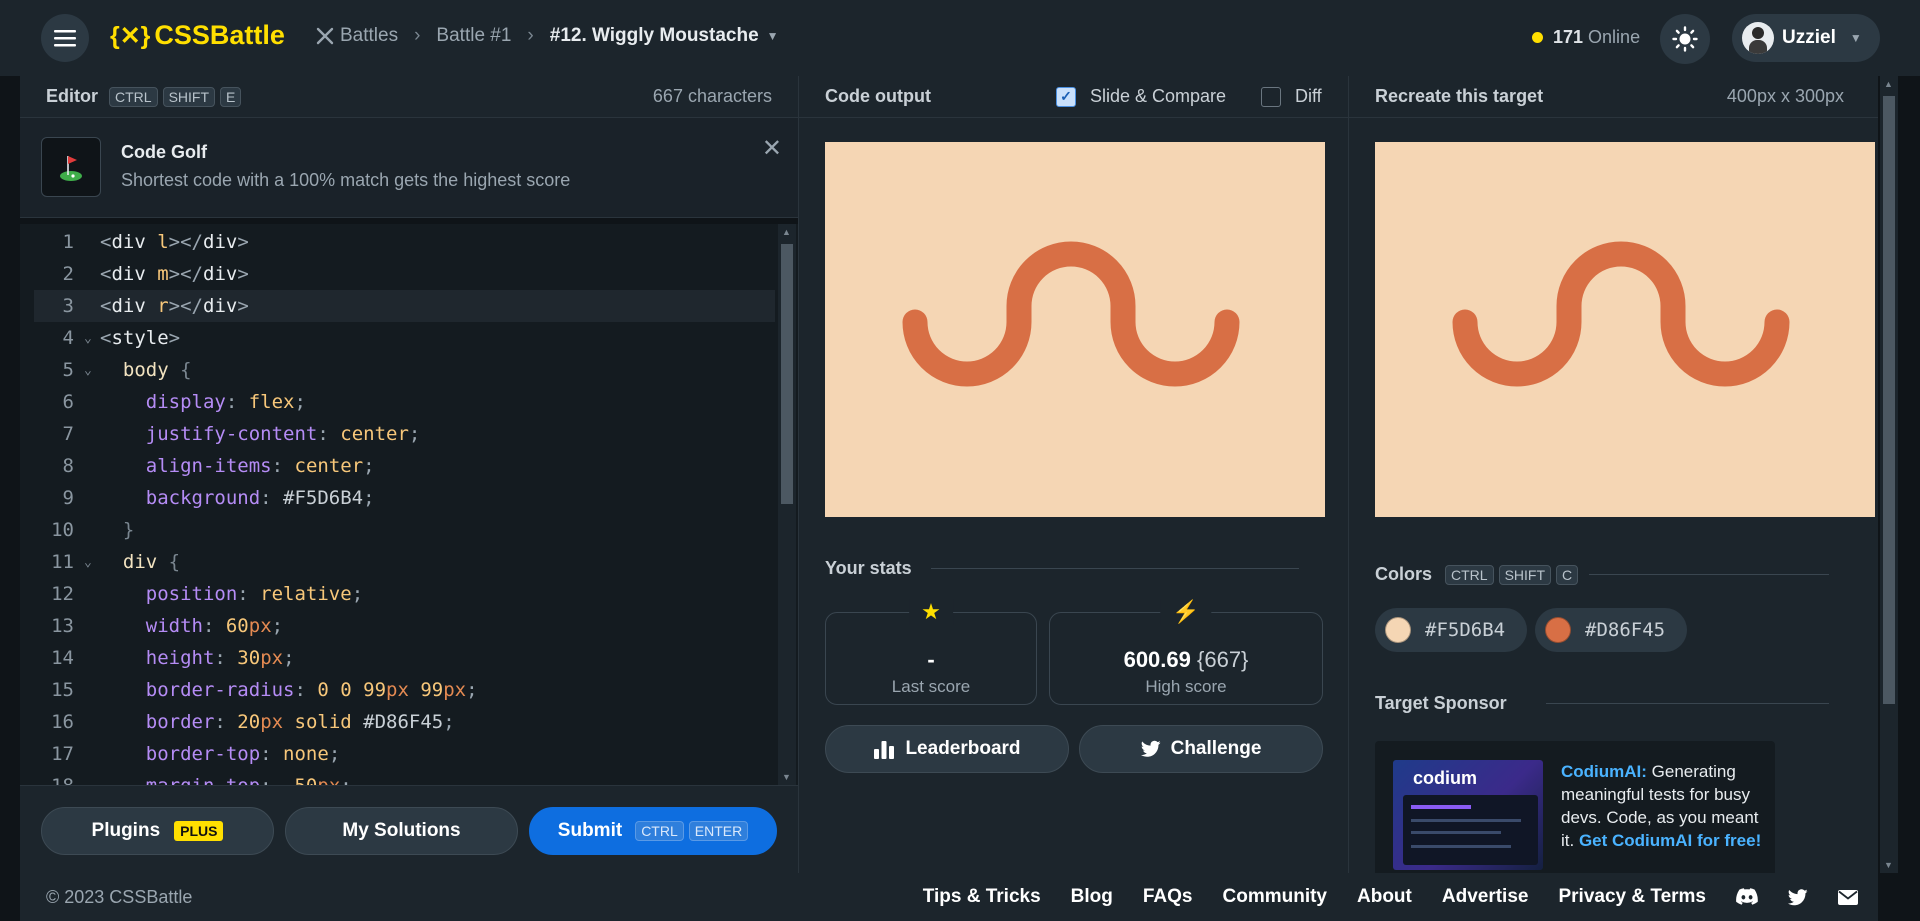 This screenshot has height=921, width=1920. Describe the element at coordinates (369, 36) in the screenshot. I see `breadcrumb-battles: Battles` at that location.